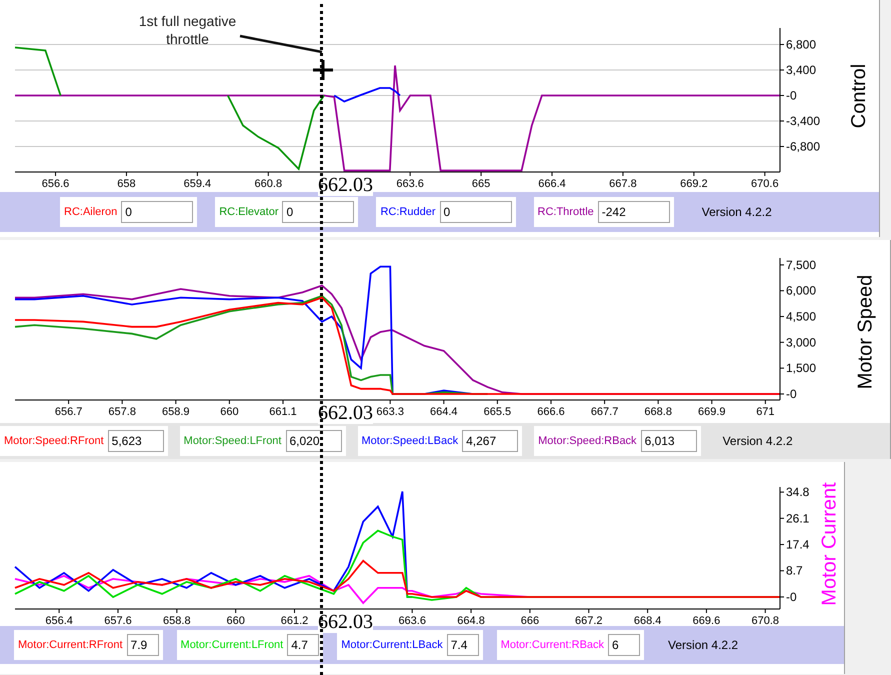 The width and height of the screenshot is (891, 675). Describe the element at coordinates (314, 441) in the screenshot. I see `value-field: 6,020` at that location.